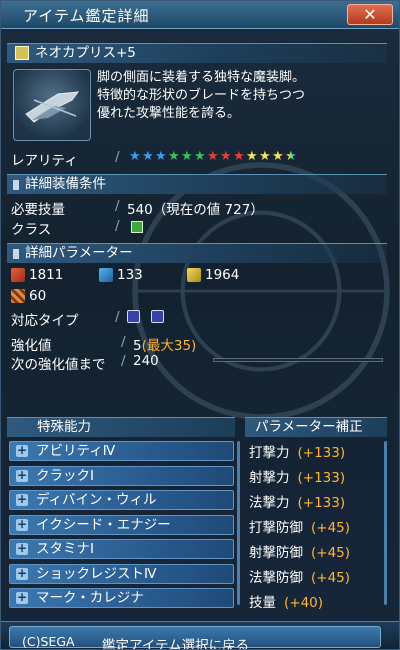 Image resolution: width=400 pixels, height=650 pixels. I want to click on close-button: ✕, so click(370, 14).